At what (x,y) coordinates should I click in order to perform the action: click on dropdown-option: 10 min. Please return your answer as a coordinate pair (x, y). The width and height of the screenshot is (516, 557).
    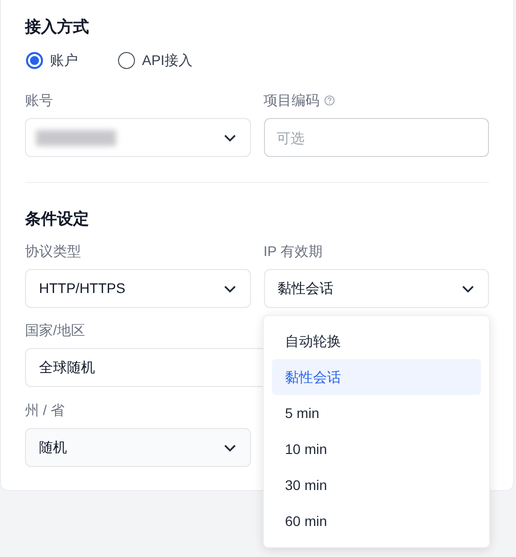
    Looking at the image, I should click on (376, 449).